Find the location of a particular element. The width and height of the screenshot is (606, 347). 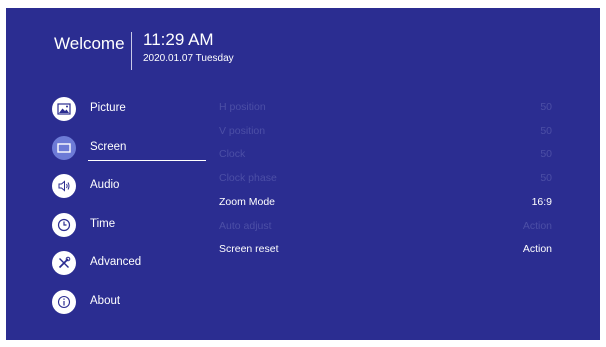

info-icon is located at coordinates (64, 302).